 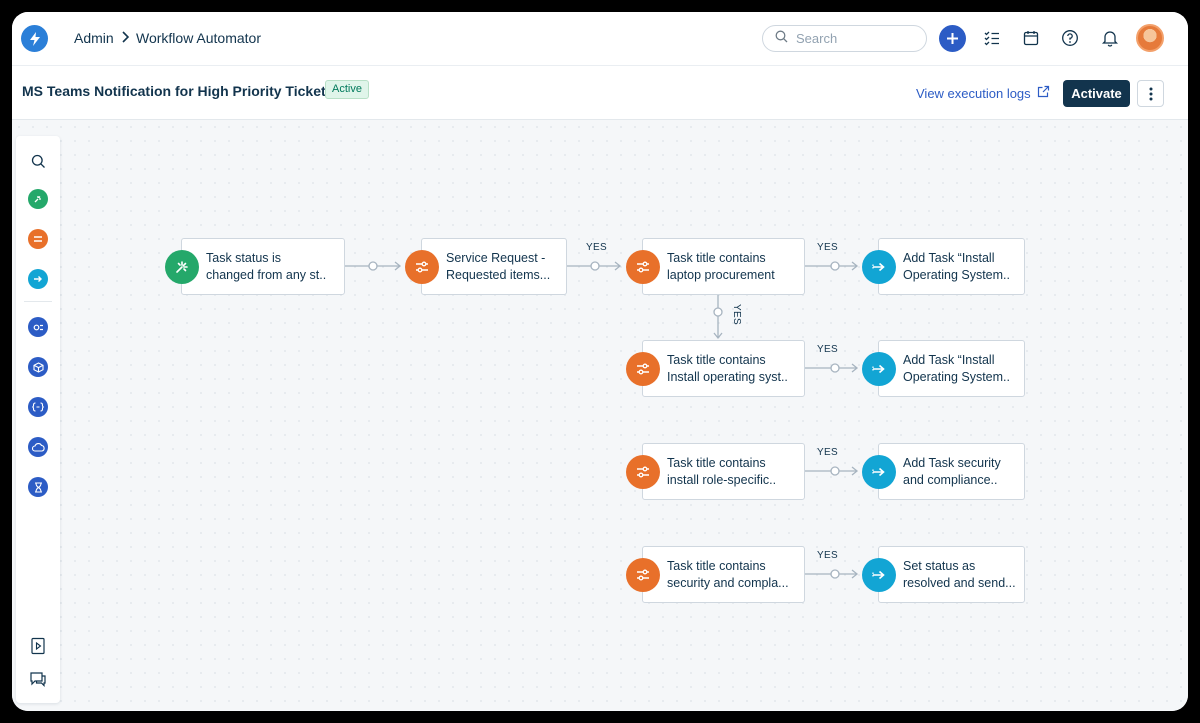 What do you see at coordinates (126, 37) in the screenshot?
I see `chevron-right-icon` at bounding box center [126, 37].